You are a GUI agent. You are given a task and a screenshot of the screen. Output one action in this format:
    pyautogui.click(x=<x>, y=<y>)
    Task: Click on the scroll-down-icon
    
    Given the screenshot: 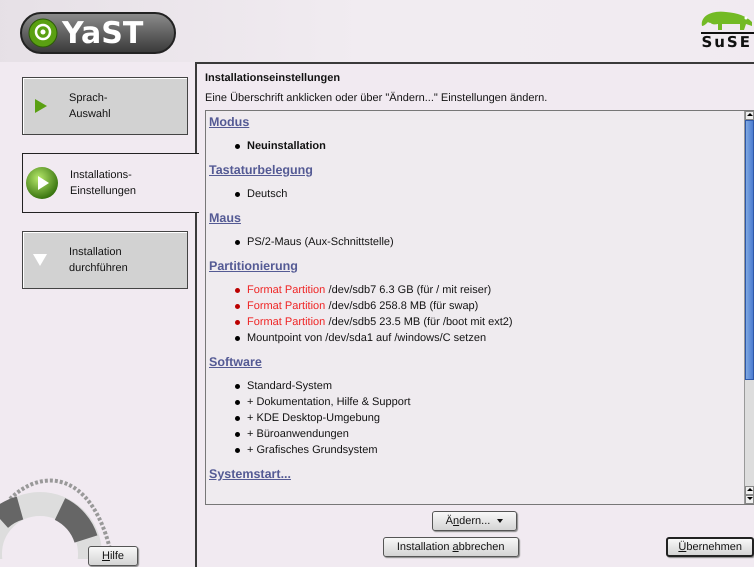 What is the action you would take?
    pyautogui.click(x=749, y=499)
    